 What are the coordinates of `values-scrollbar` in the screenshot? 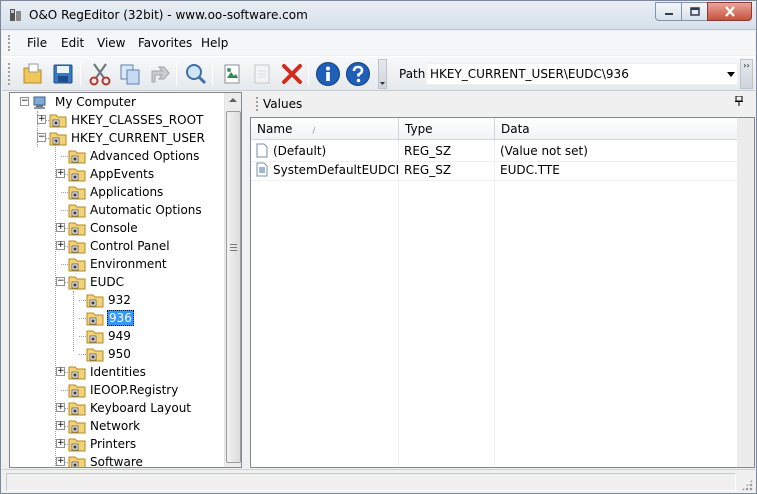 It's located at (745, 292).